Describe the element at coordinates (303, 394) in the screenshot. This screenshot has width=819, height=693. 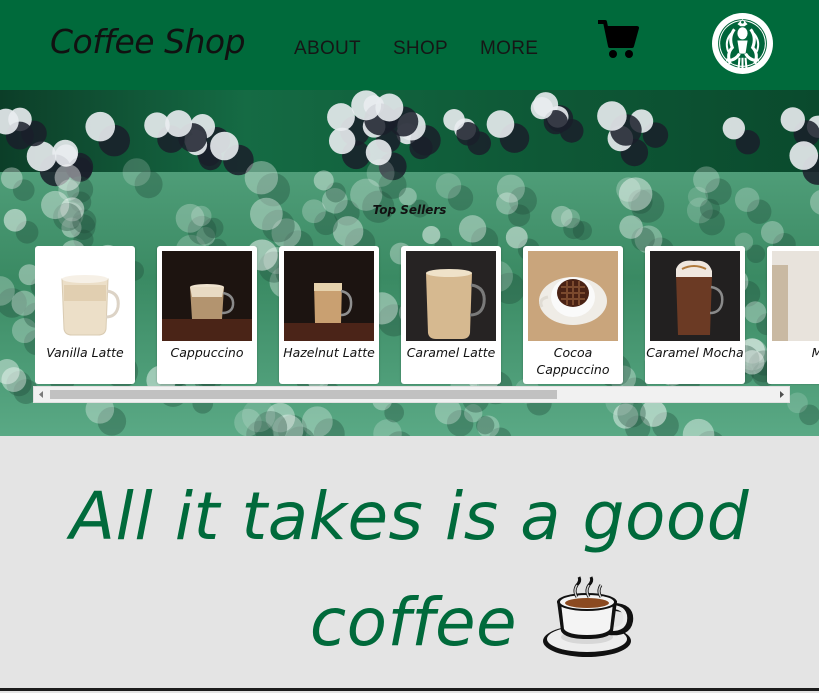
I see `scrollbar-thumb` at that location.